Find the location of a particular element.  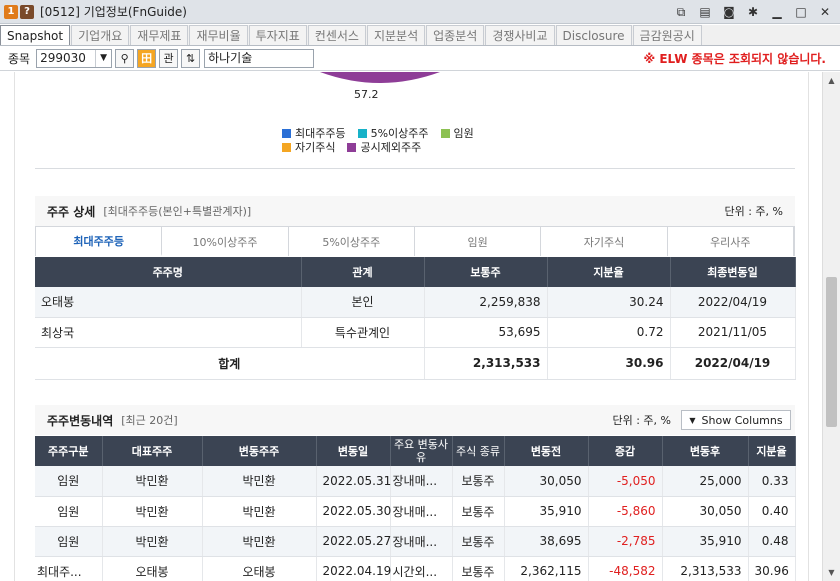

section-title: 주주 상세 is located at coordinates (71, 211).